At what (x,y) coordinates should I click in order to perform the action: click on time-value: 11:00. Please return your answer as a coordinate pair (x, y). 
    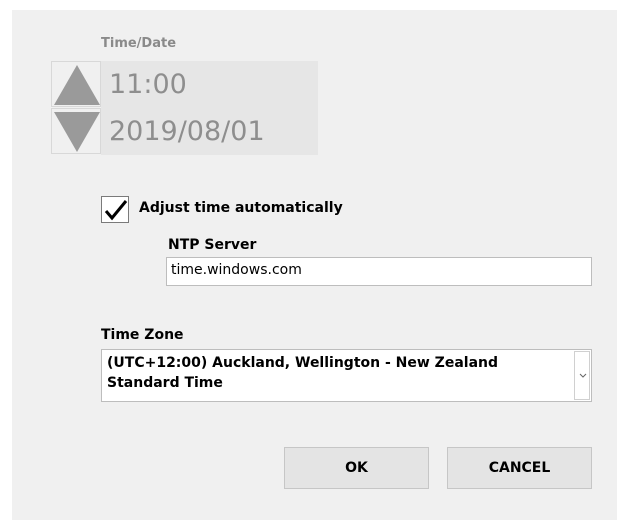
    Looking at the image, I should click on (148, 84).